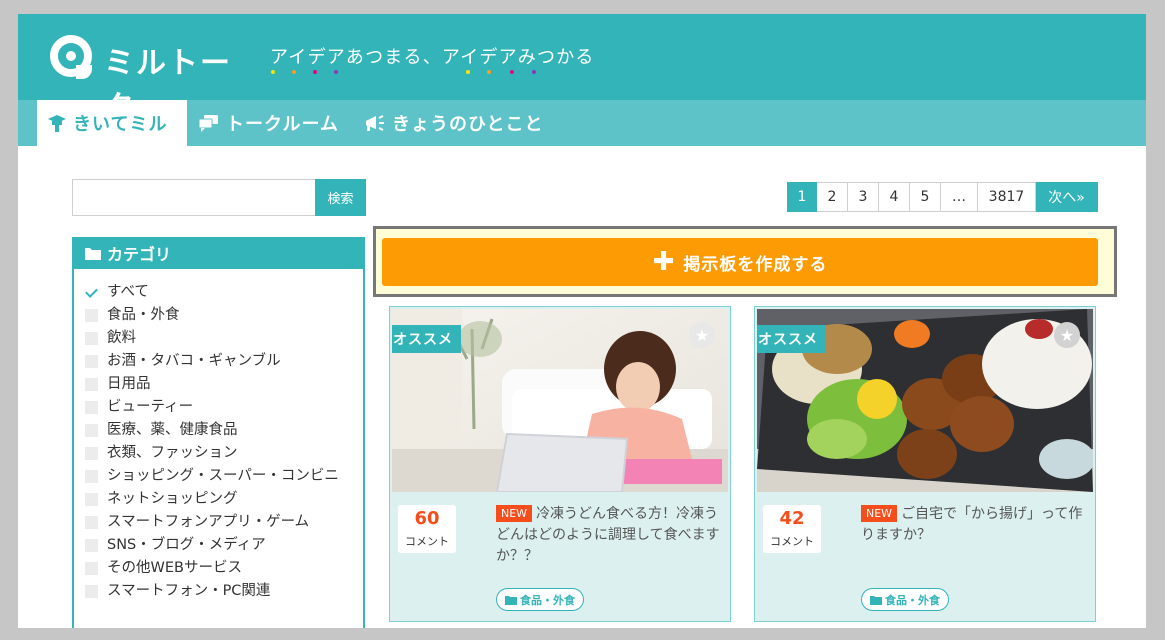 This screenshot has width=1165, height=640. Describe the element at coordinates (150, 407) in the screenshot. I see `category-item-label: ビューティー` at that location.